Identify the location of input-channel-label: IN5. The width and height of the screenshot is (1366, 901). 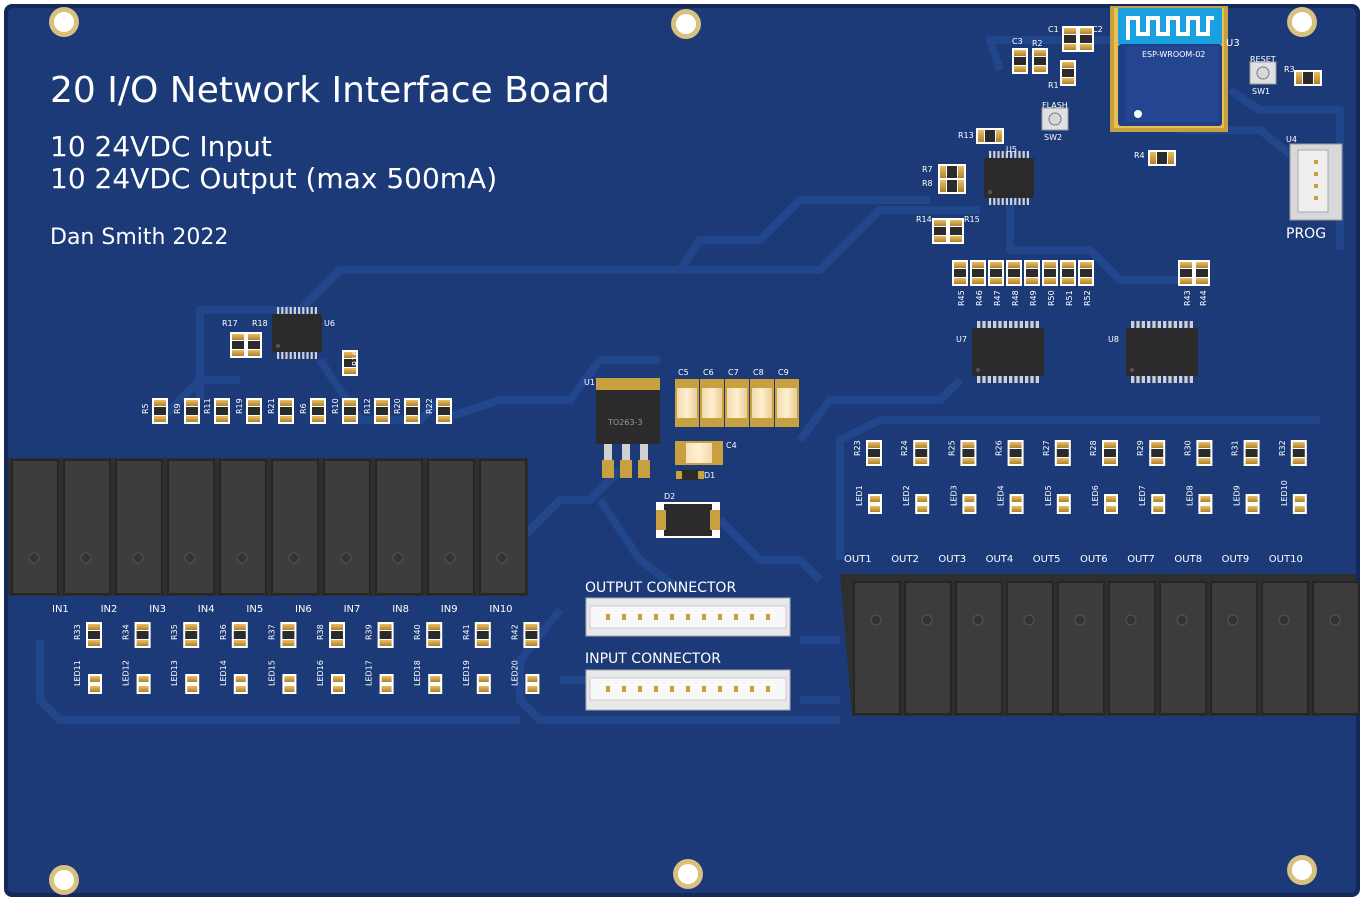
(254, 609).